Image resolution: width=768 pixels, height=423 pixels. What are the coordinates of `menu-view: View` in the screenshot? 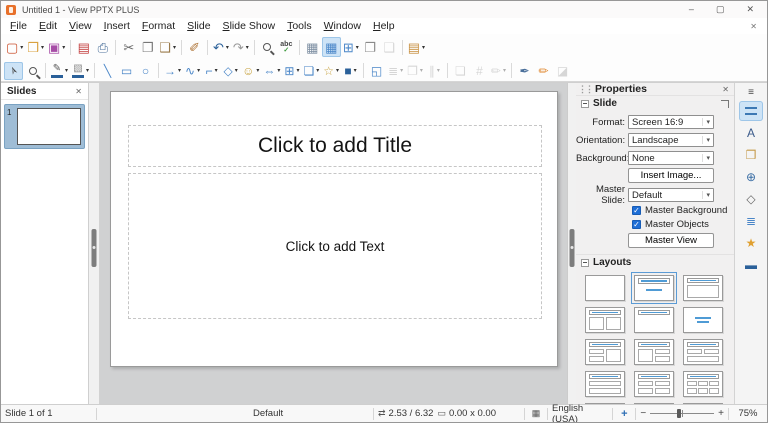 It's located at (80, 26).